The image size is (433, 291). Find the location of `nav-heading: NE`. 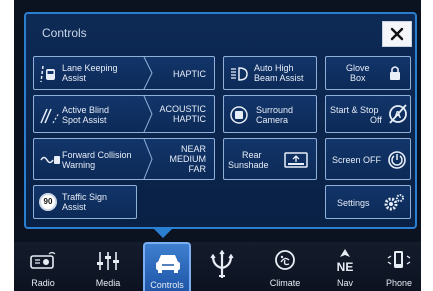

nav-heading: NE is located at coordinates (345, 267).